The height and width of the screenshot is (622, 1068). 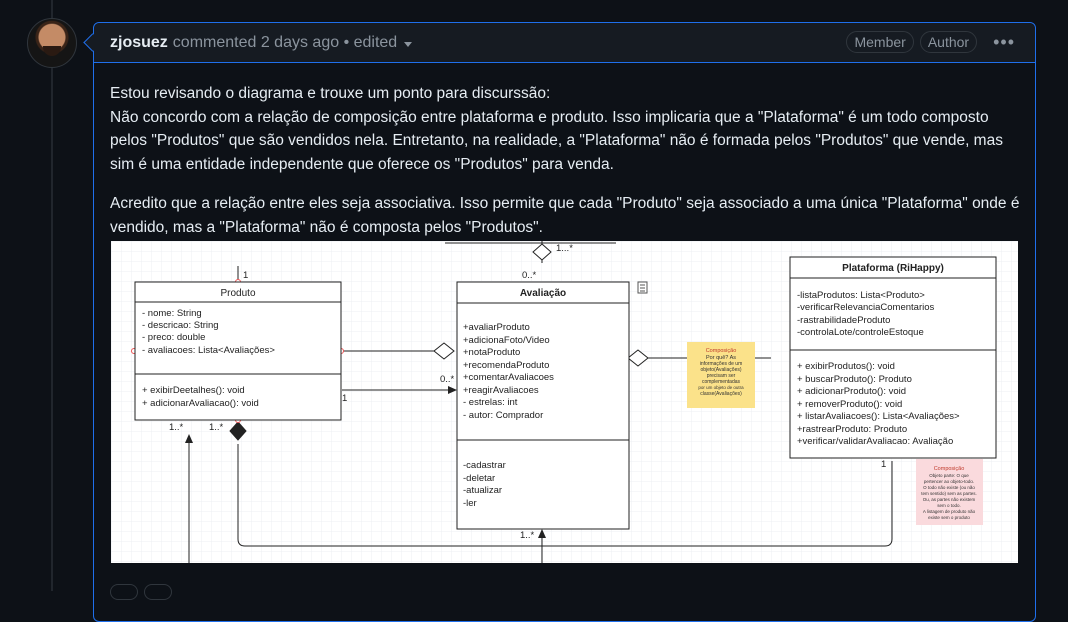 What do you see at coordinates (721, 351) in the screenshot?
I see `note-yellow-title: Composição` at bounding box center [721, 351].